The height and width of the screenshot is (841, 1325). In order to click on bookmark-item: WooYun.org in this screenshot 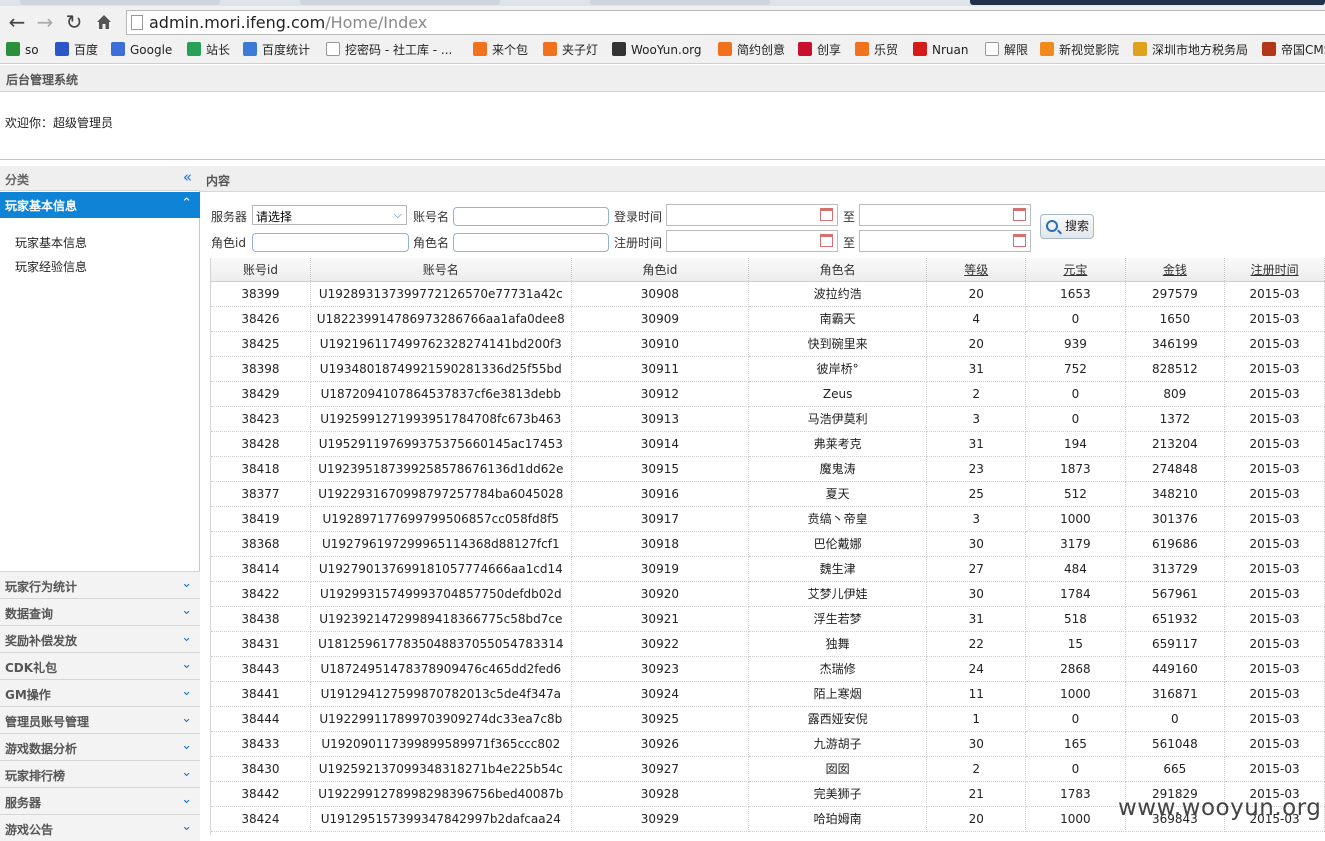, I will do `click(657, 50)`.